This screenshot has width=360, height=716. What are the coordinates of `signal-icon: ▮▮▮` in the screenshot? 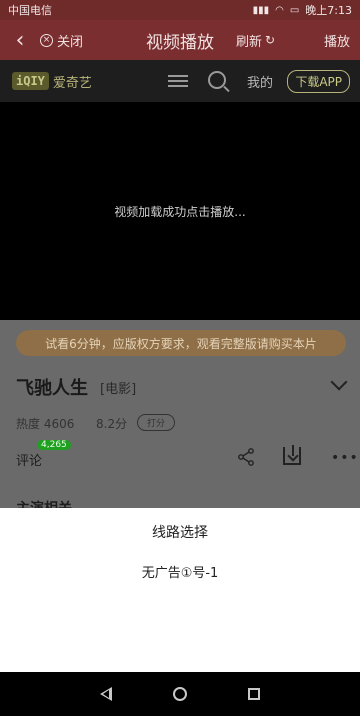 It's located at (261, 10).